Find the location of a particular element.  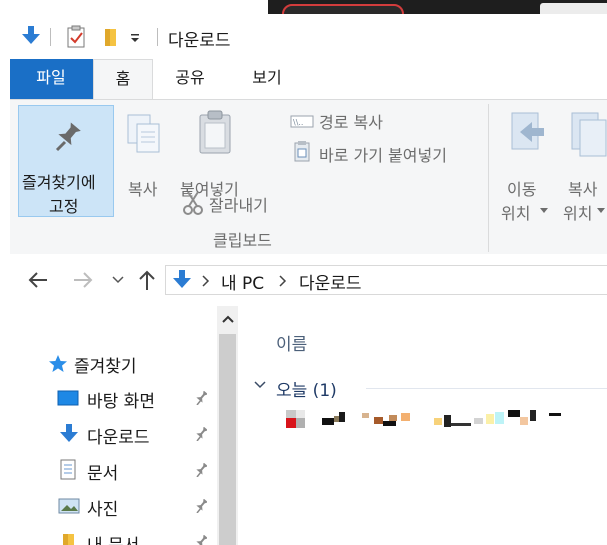

scissors-icon is located at coordinates (193, 203).